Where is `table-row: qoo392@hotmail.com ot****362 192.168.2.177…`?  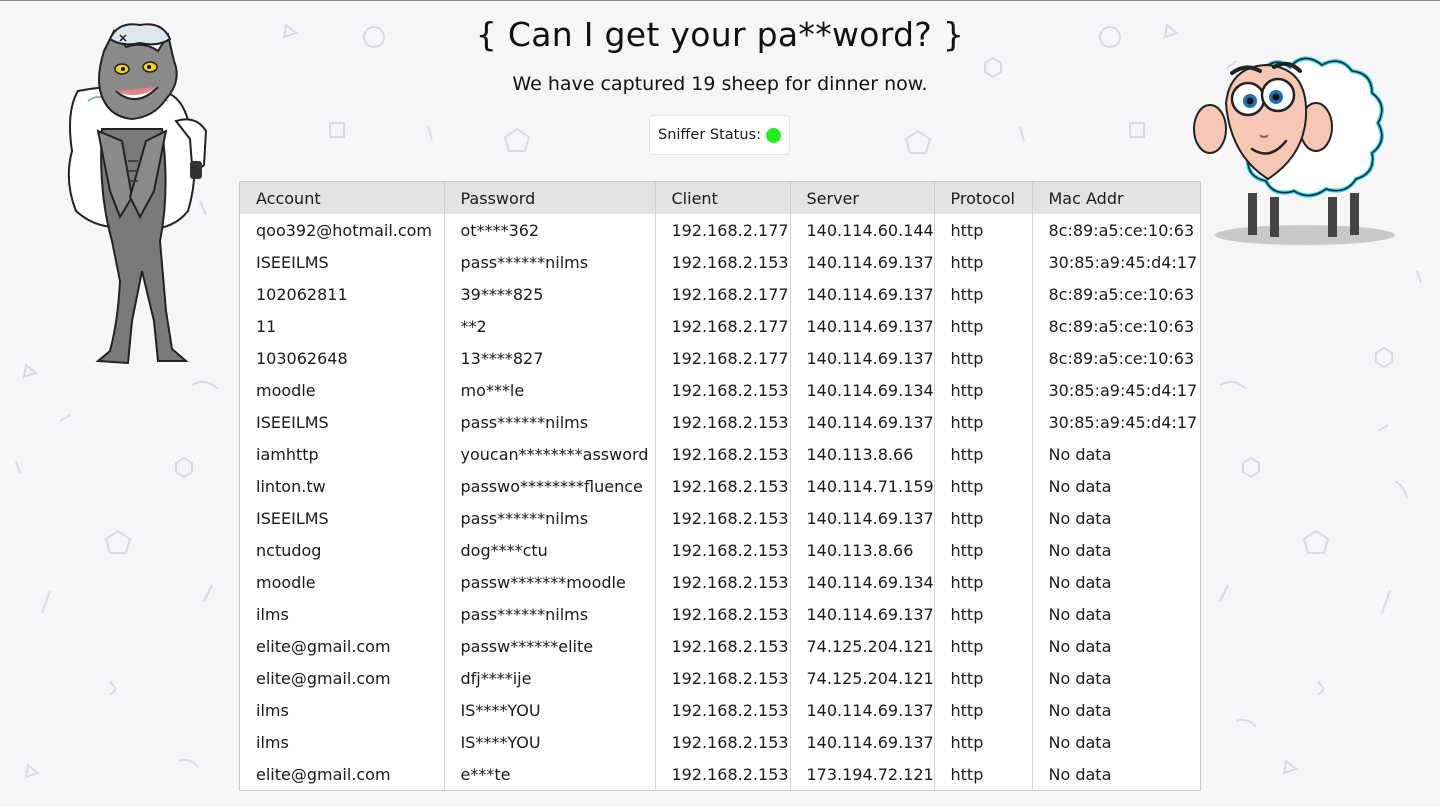
table-row: qoo392@hotmail.com ot****362 192.168.2.177… is located at coordinates (720, 230).